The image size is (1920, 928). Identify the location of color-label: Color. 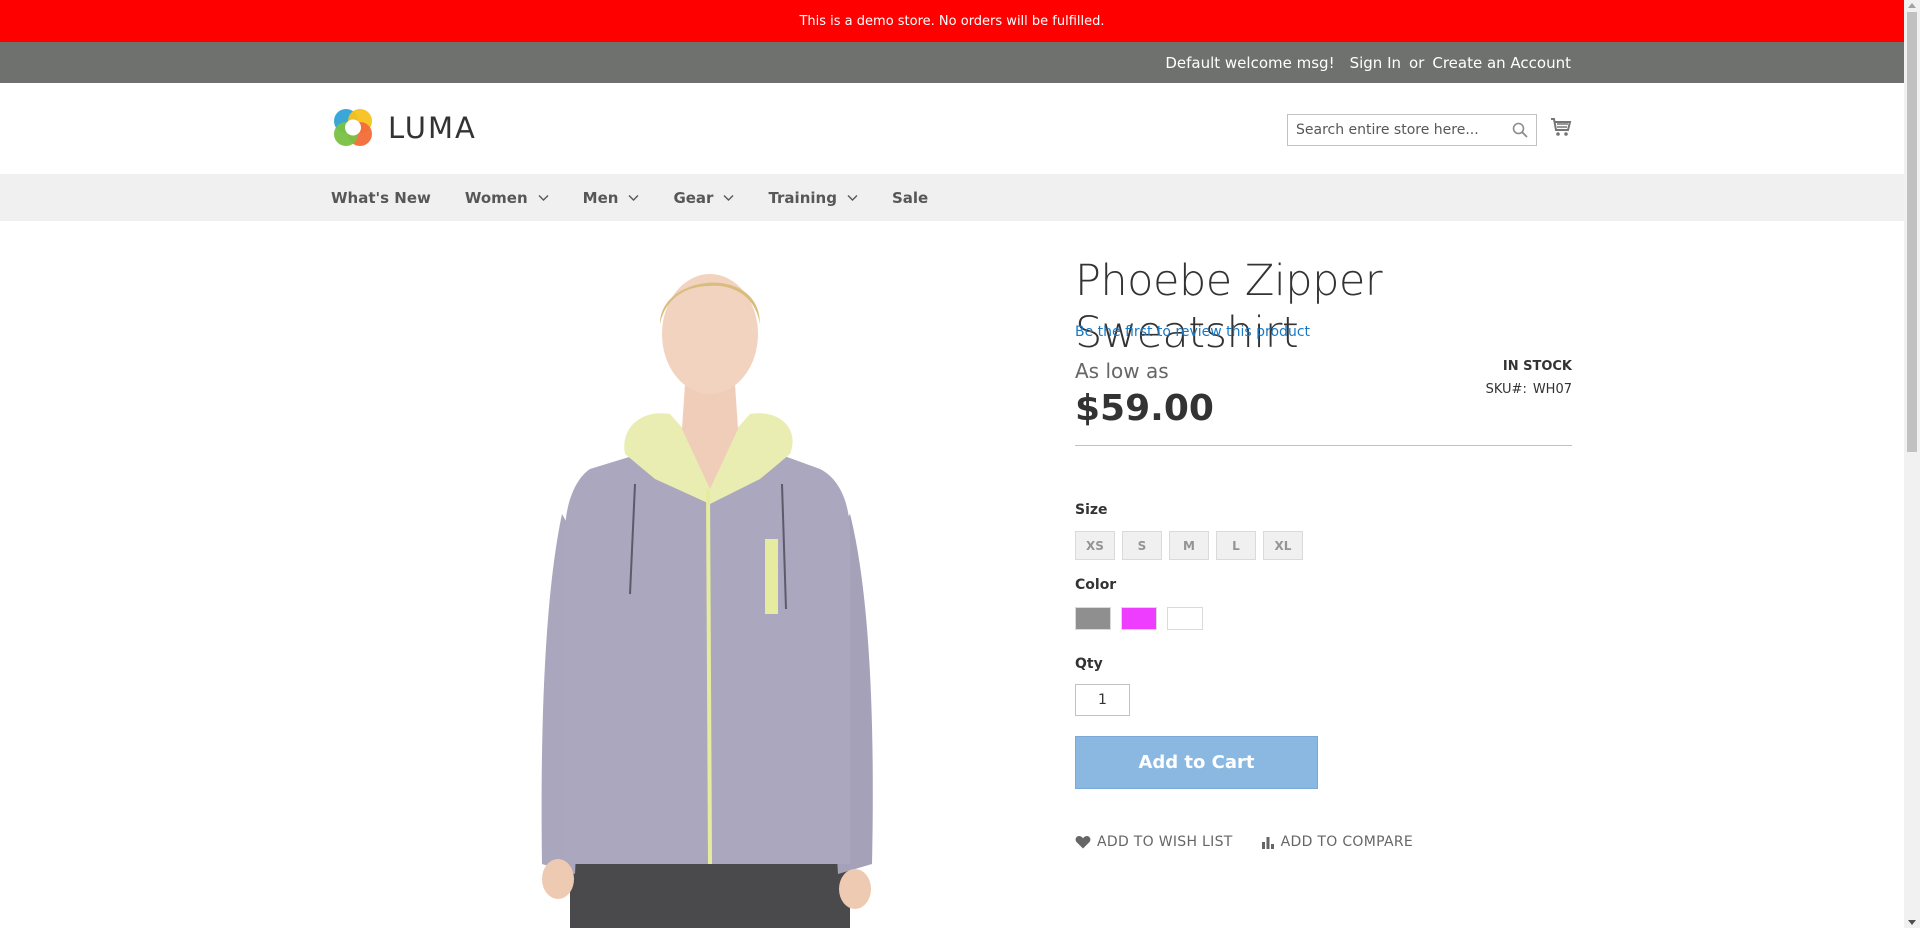
(1096, 585).